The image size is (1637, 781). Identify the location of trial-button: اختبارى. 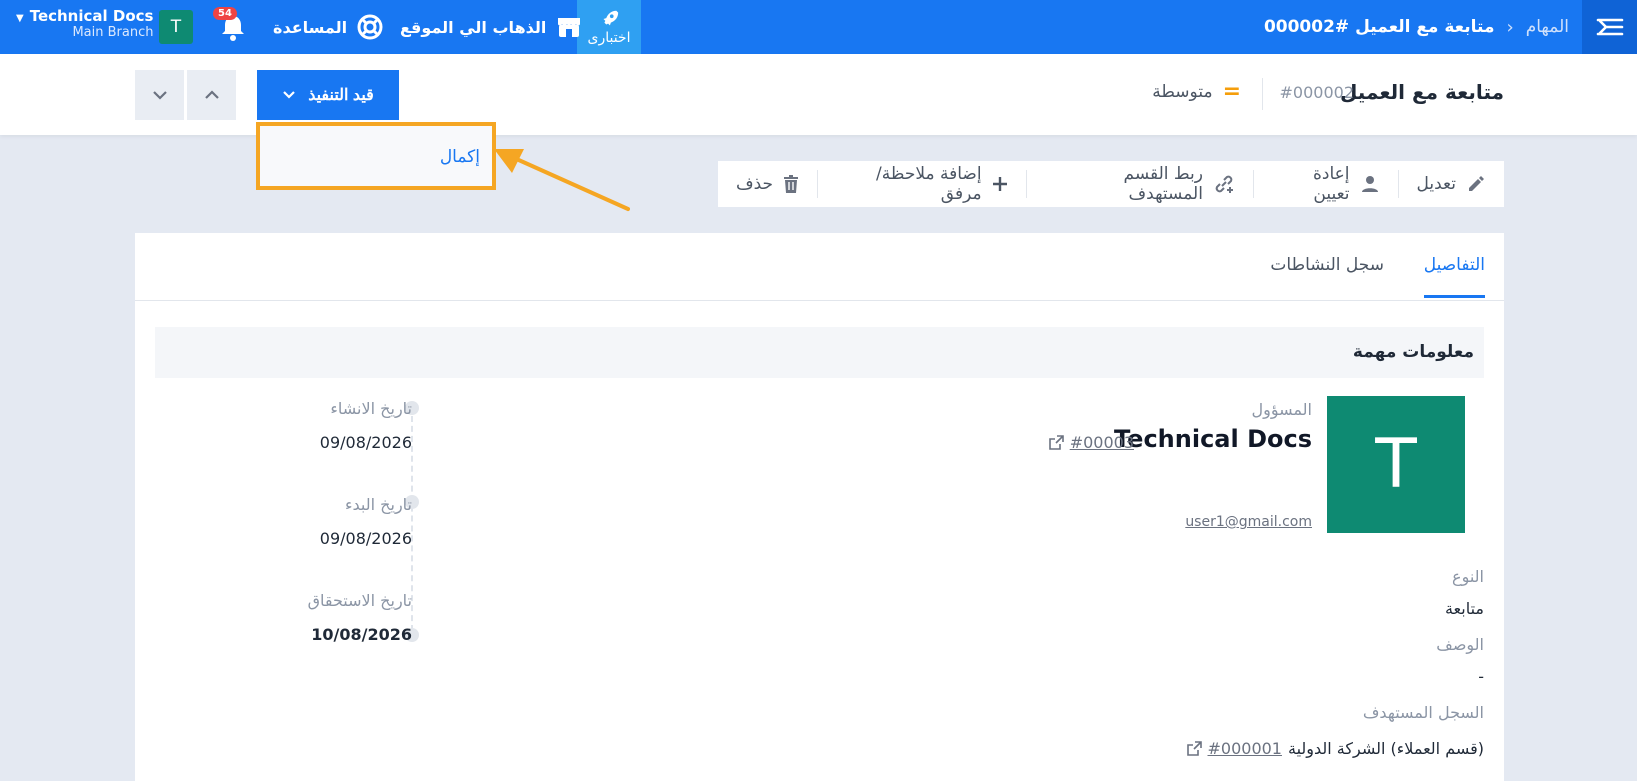
(609, 27).